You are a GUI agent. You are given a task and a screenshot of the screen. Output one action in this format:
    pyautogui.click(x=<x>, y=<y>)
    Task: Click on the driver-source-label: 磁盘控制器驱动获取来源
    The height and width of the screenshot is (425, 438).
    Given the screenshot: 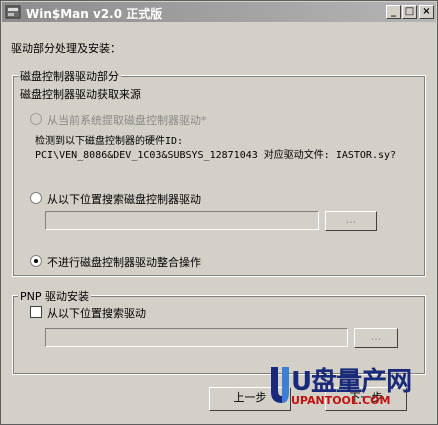 What is the action you would take?
    pyautogui.click(x=80, y=94)
    